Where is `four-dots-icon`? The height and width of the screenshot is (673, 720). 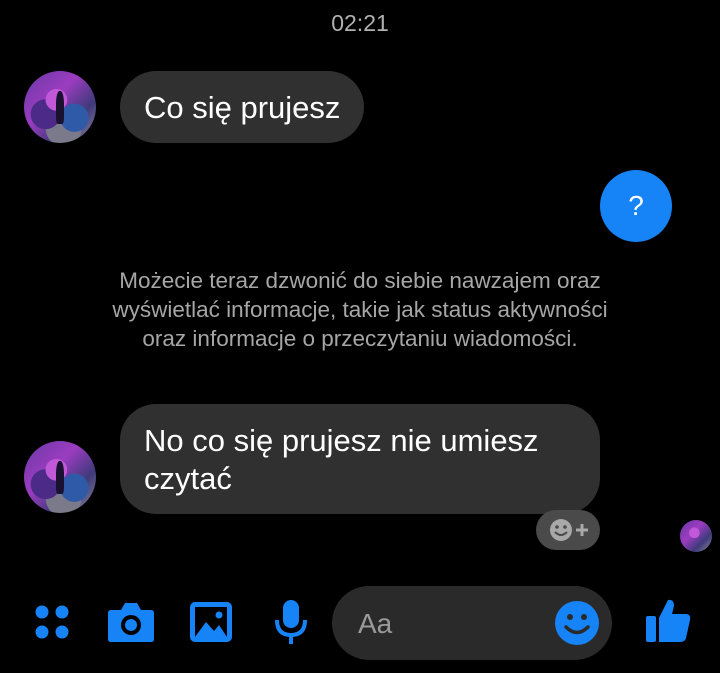 four-dots-icon is located at coordinates (52, 622).